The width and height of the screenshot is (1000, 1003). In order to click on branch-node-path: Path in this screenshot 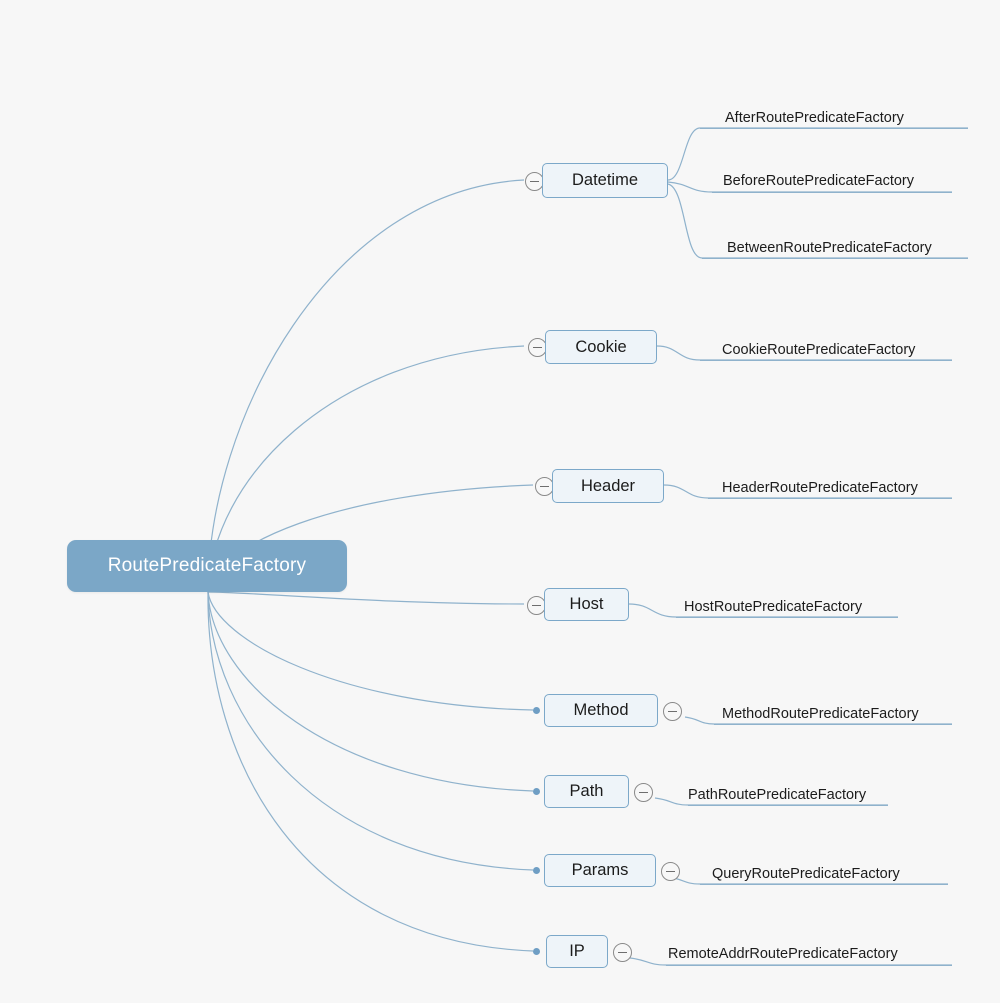, I will do `click(586, 791)`.